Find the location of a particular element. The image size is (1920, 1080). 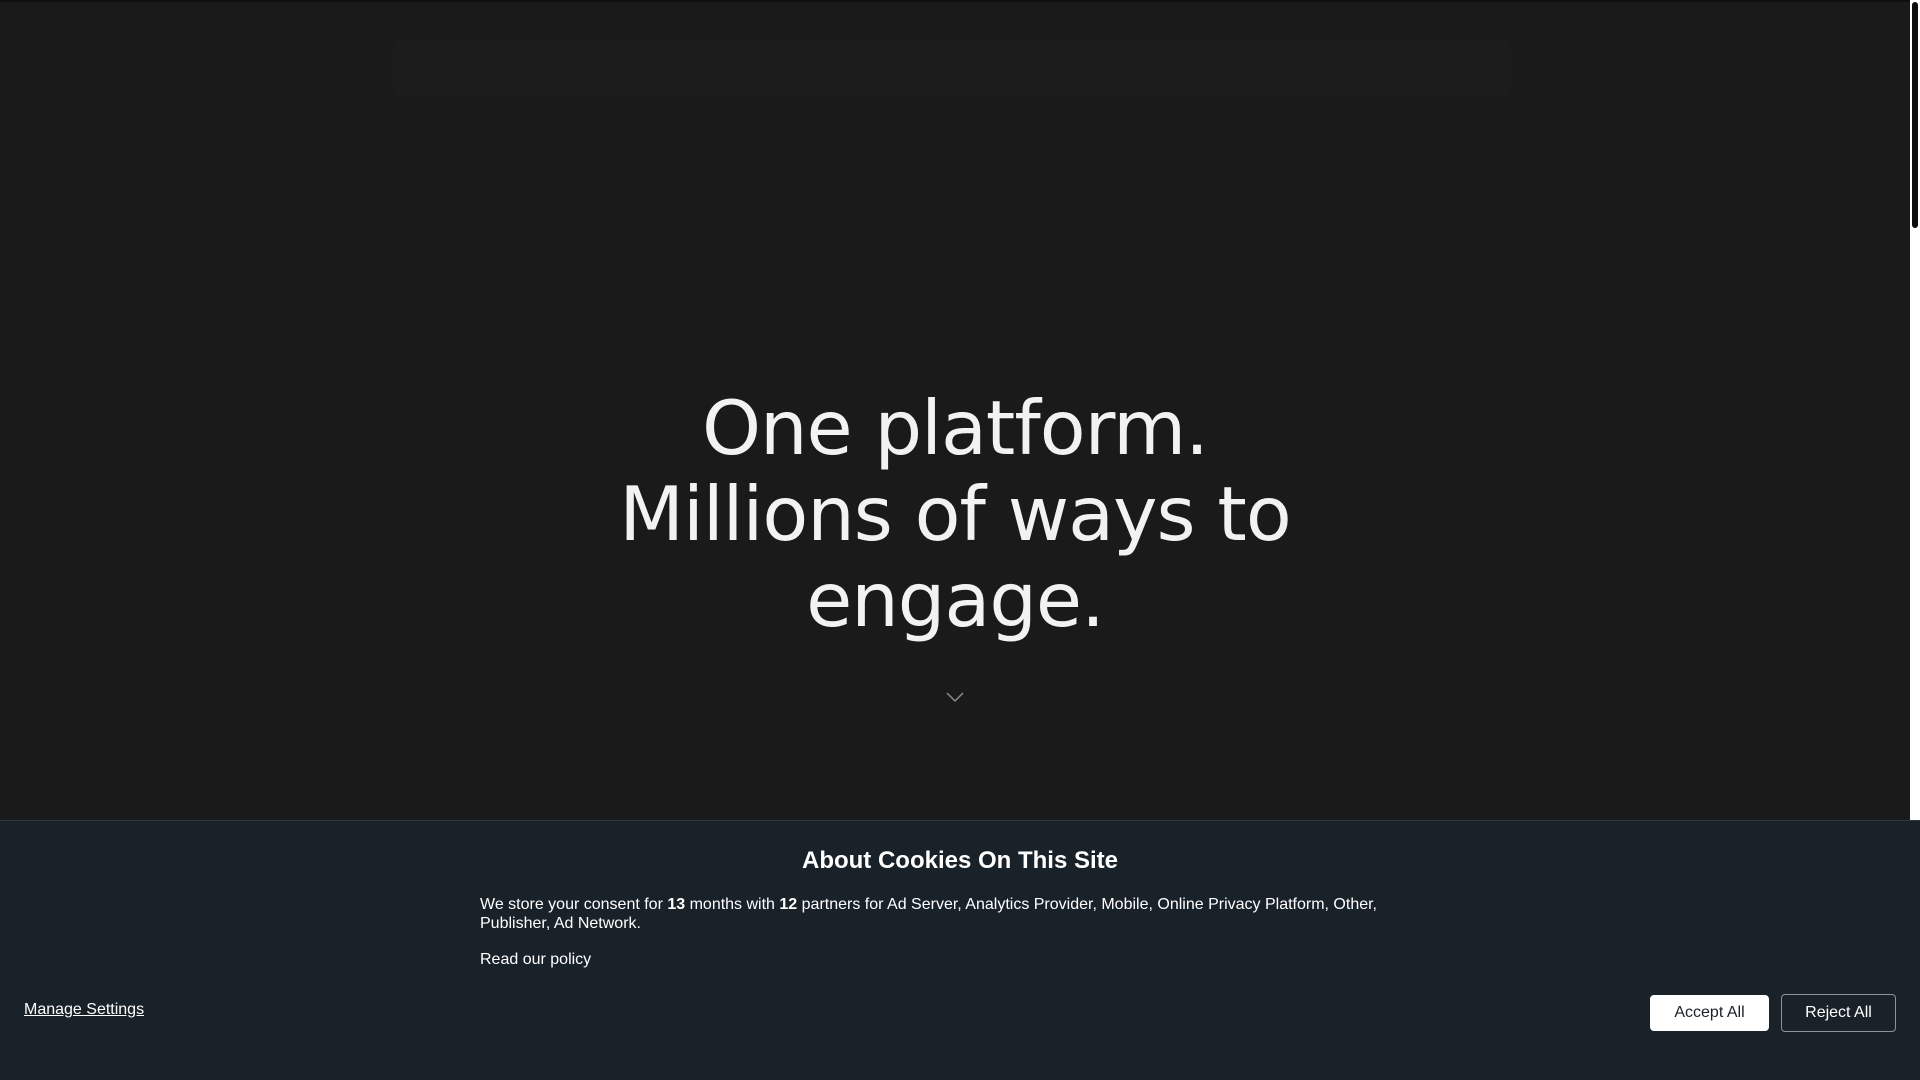

accept-all-button: Accept All is located at coordinates (1709, 1013).